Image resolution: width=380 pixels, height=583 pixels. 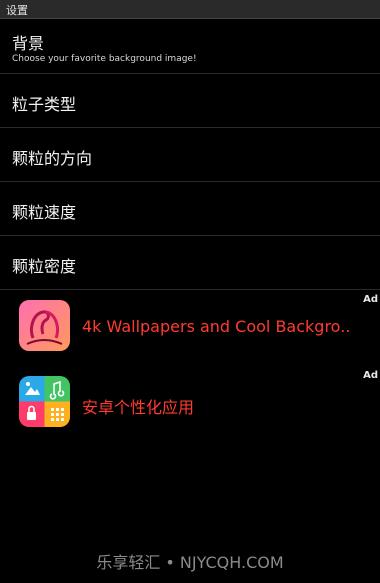 What do you see at coordinates (190, 155) in the screenshot?
I see `setting-particle-direction: 颗粒的方向` at bounding box center [190, 155].